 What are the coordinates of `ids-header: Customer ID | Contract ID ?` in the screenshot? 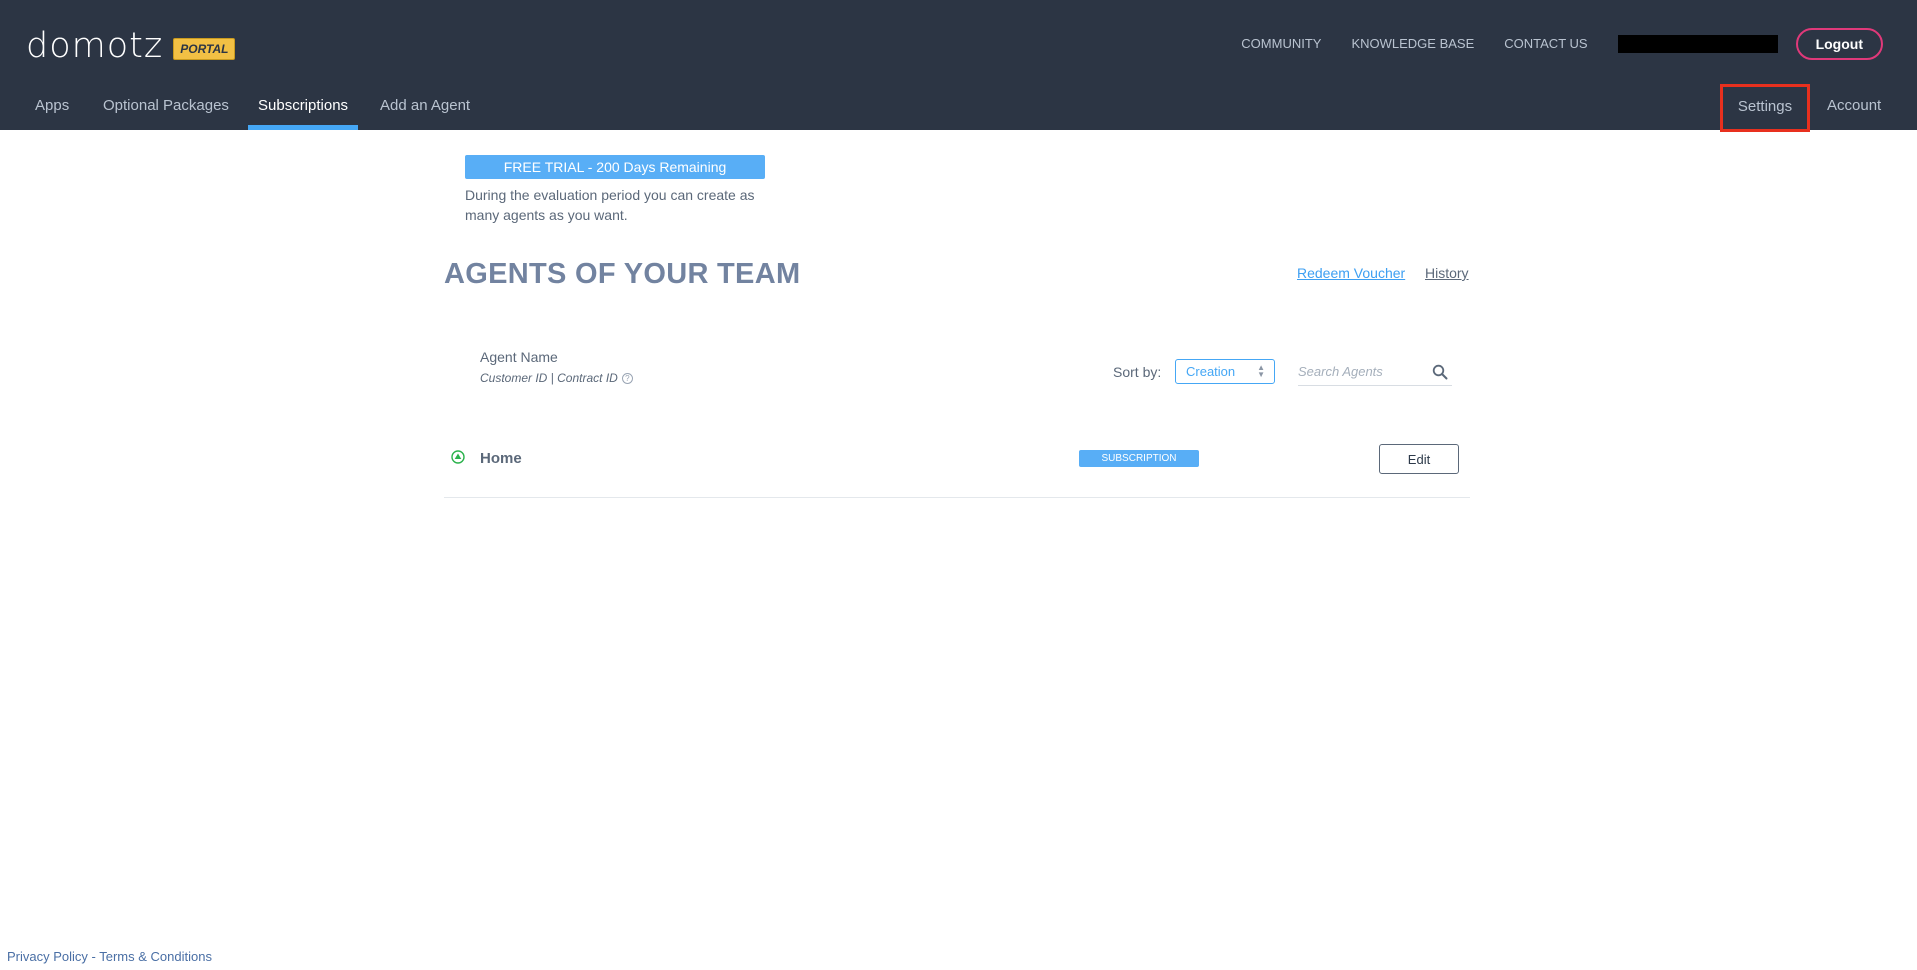 It's located at (556, 378).